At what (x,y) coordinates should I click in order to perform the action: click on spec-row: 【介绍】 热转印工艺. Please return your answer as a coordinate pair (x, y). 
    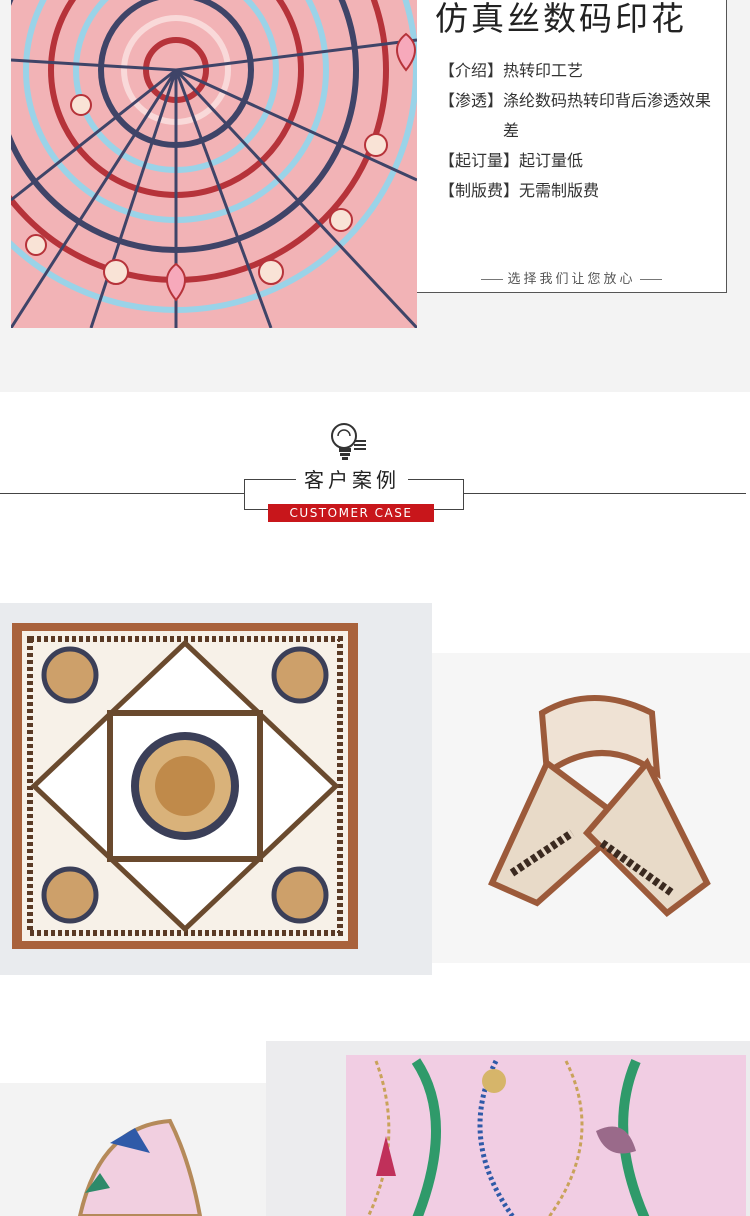
    Looking at the image, I should click on (582, 71).